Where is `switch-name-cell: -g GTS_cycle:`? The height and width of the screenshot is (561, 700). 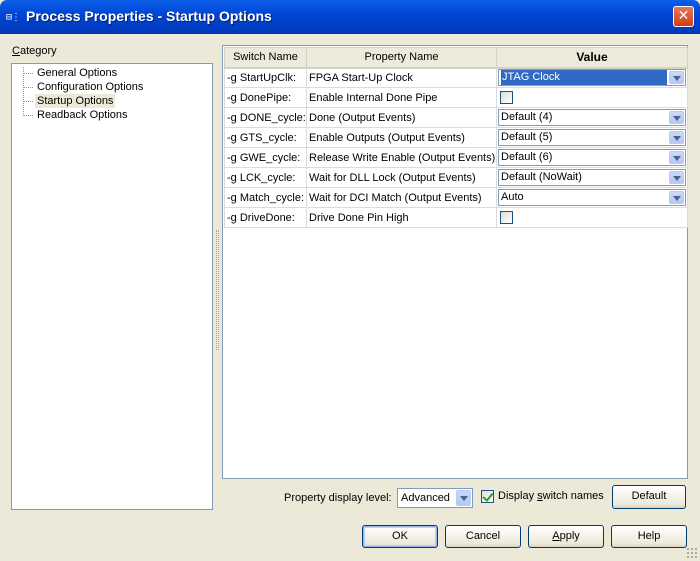 switch-name-cell: -g GTS_cycle: is located at coordinates (265, 137).